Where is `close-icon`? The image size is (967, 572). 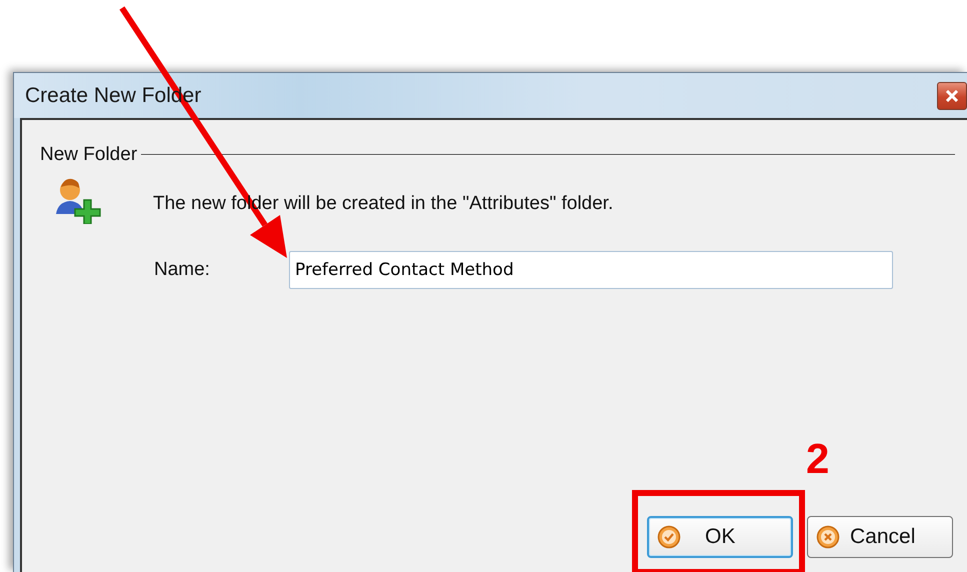
close-icon is located at coordinates (952, 96).